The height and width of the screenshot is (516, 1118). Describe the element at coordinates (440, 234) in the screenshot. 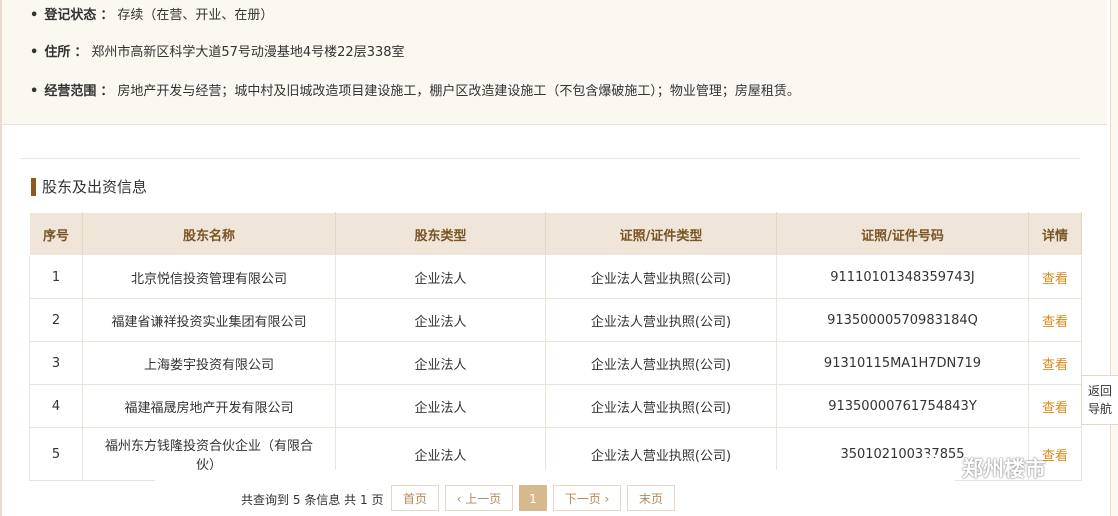

I see `col-header-type: 股东类型` at that location.